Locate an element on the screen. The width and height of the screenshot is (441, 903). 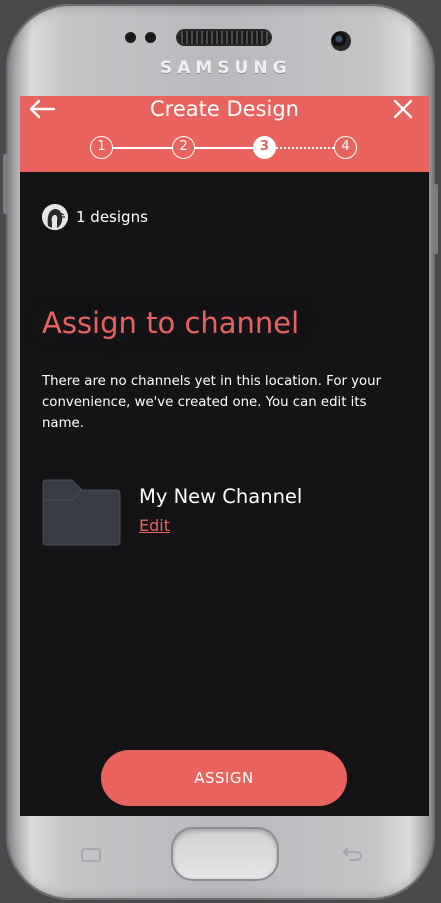
step-2: 2 is located at coordinates (183, 147).